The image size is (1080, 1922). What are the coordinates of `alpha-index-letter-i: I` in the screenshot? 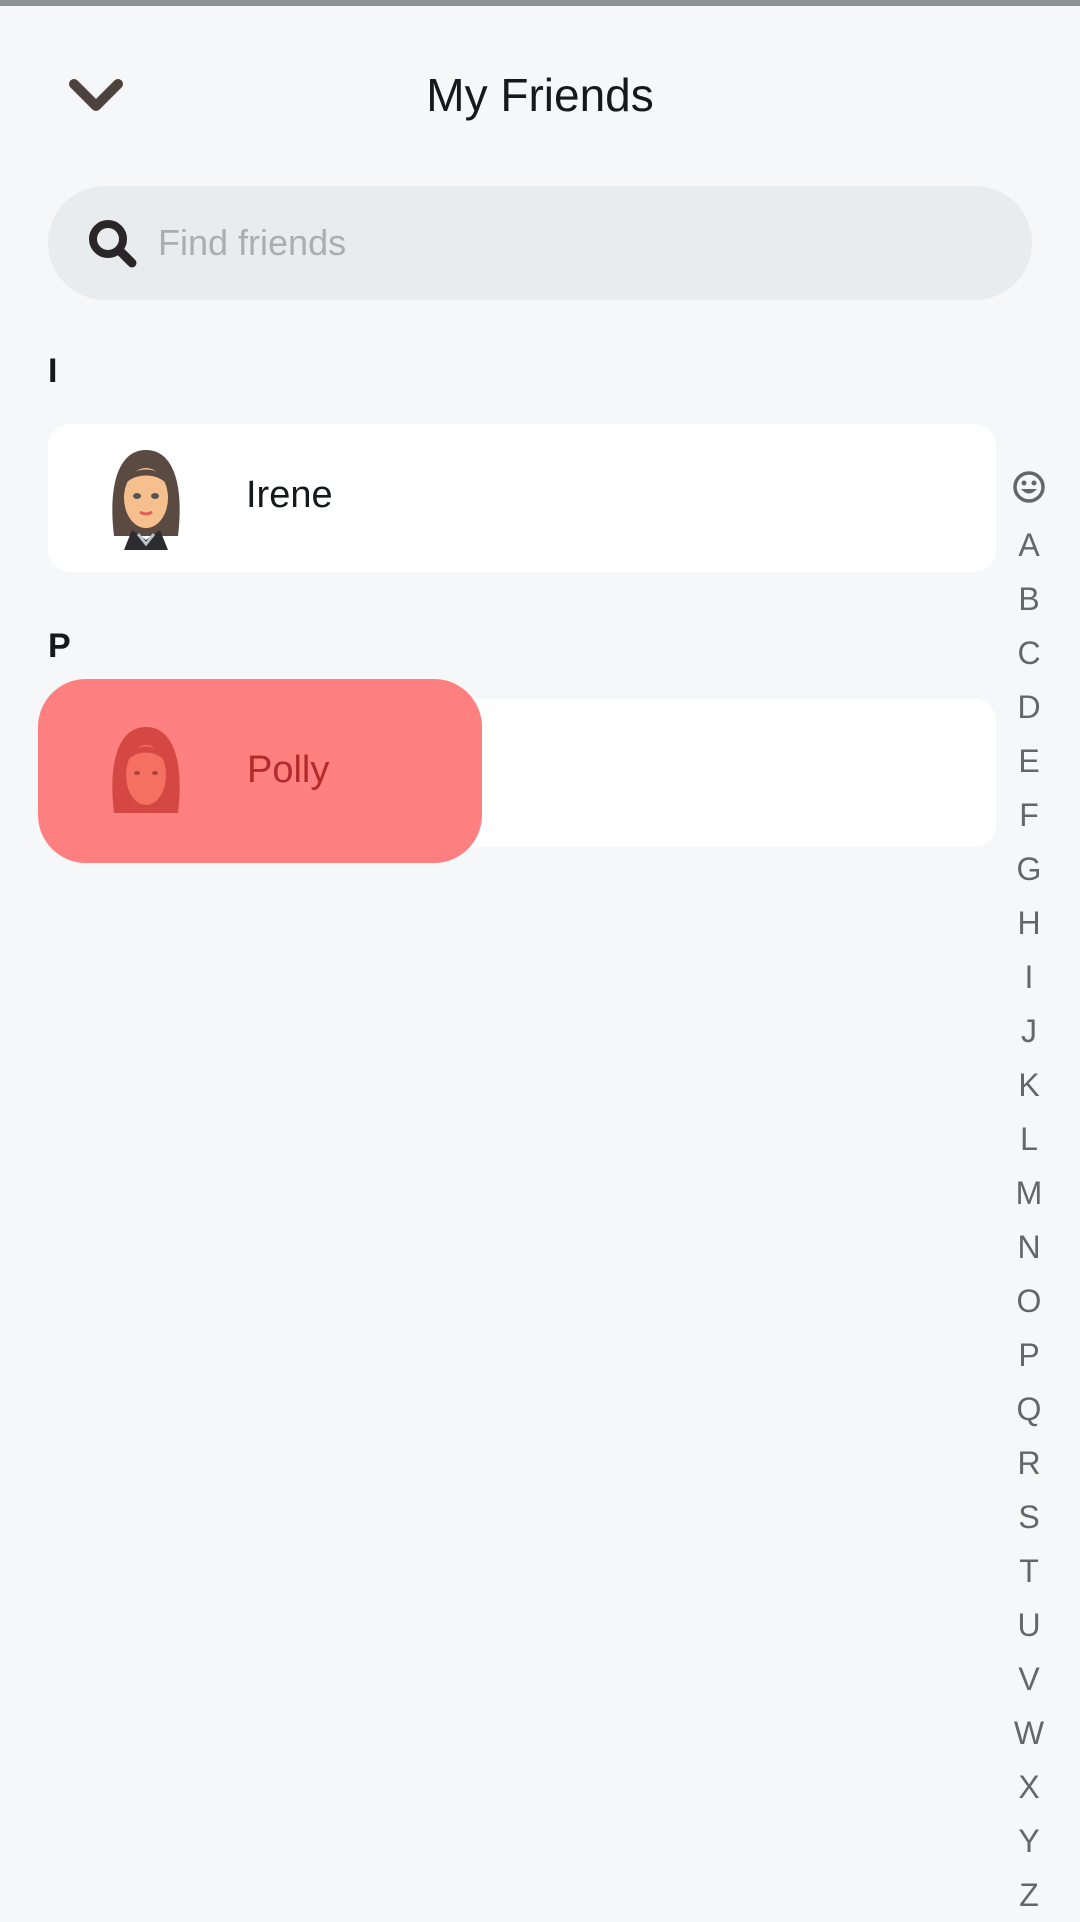 It's located at (1029, 977).